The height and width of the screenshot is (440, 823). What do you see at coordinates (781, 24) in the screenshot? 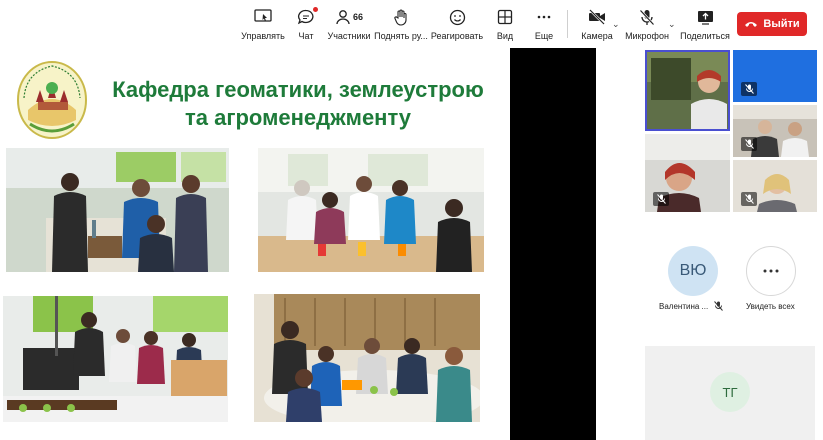
I see `leave-label: Выйти` at bounding box center [781, 24].